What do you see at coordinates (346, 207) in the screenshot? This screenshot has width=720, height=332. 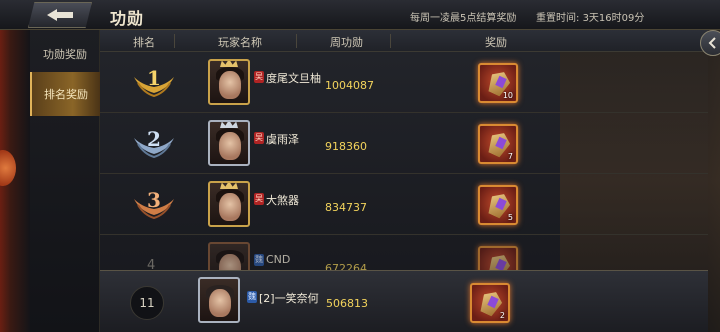 I see `weekly-merit-value: 834737` at bounding box center [346, 207].